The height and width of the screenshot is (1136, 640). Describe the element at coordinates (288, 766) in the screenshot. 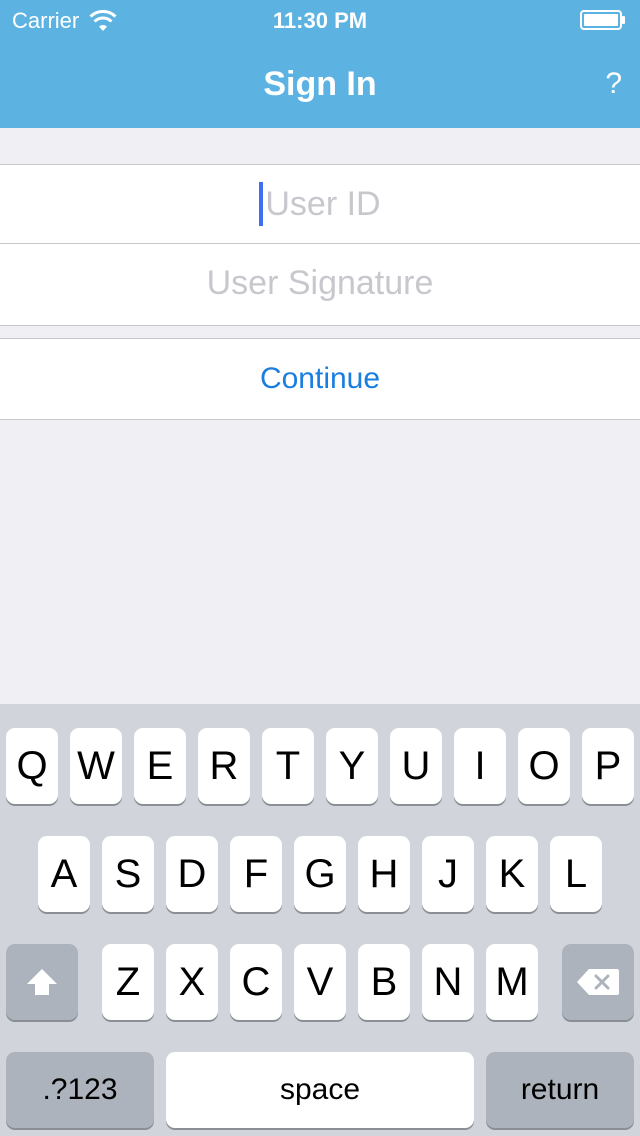

I see `key-t: T` at that location.